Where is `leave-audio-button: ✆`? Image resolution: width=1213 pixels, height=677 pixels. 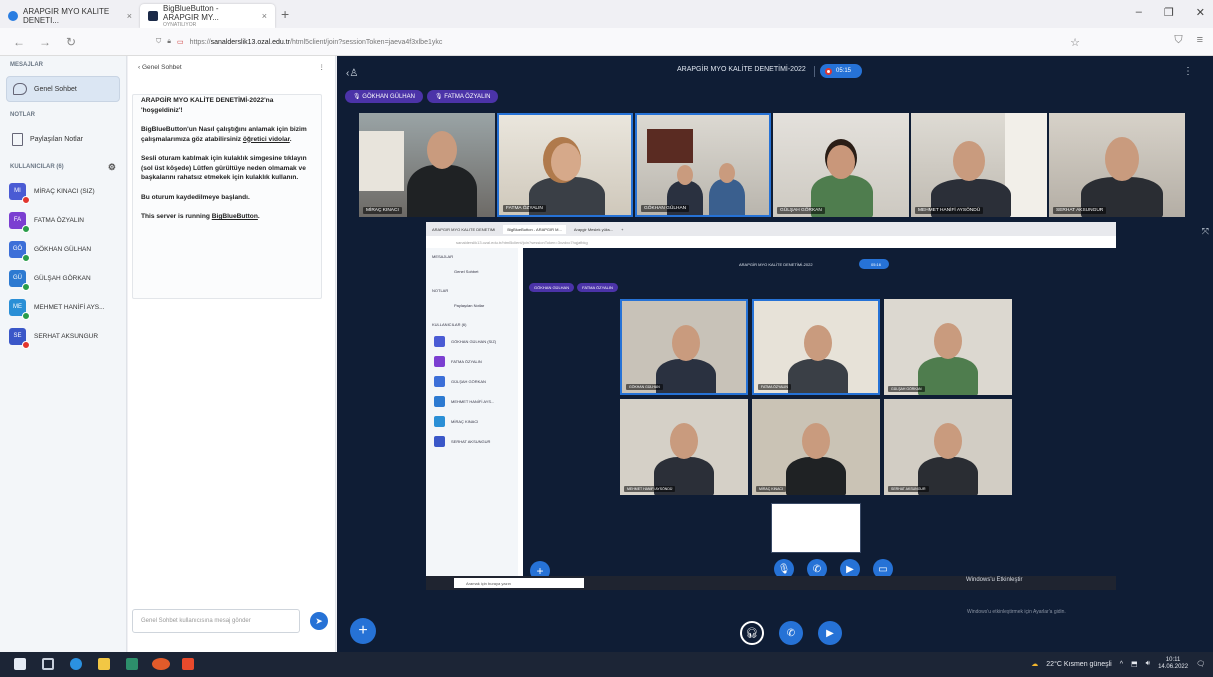
leave-audio-button: ✆ is located at coordinates (791, 633).